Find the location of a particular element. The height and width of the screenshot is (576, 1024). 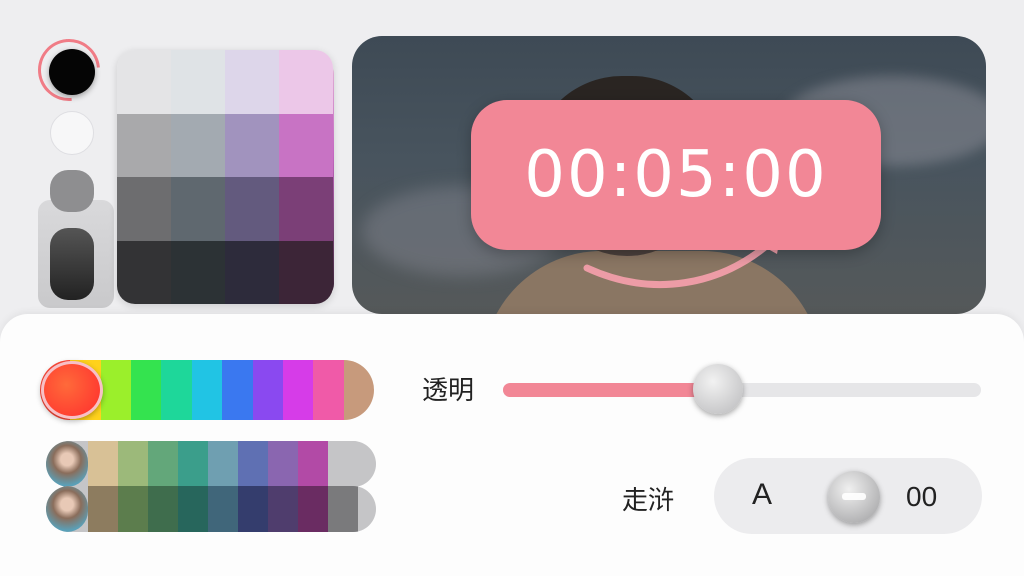

stepper-letter: A is located at coordinates (762, 494).